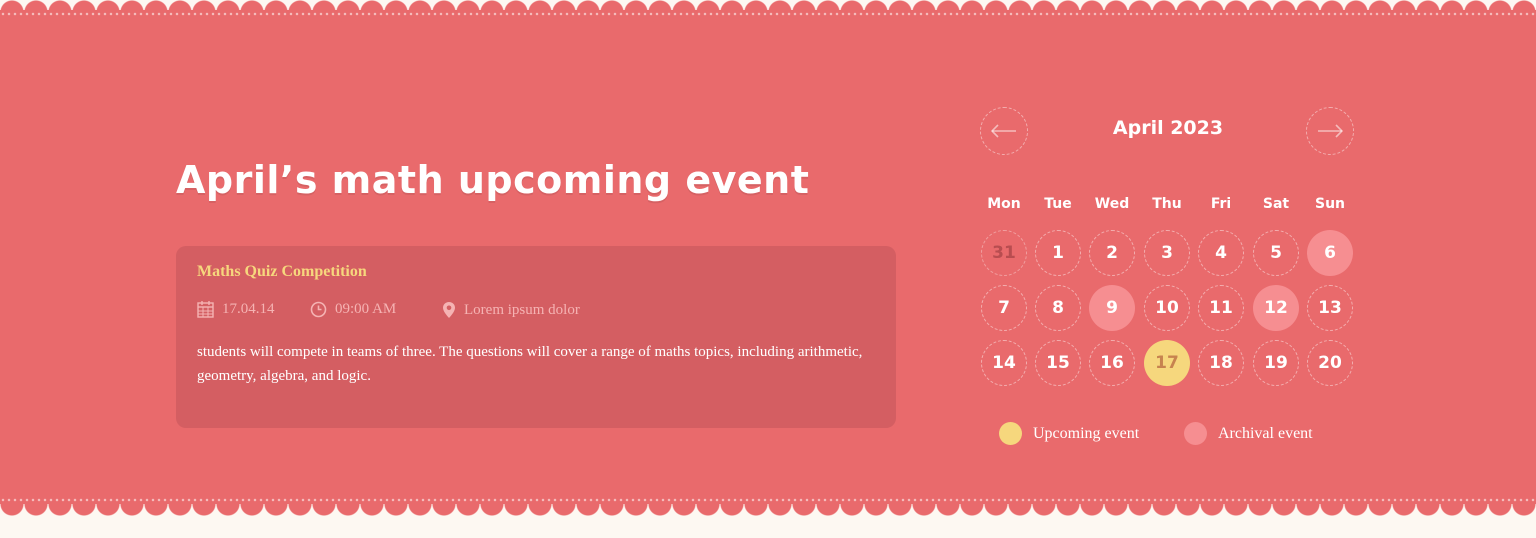  I want to click on calendar-day: 13, so click(1330, 308).